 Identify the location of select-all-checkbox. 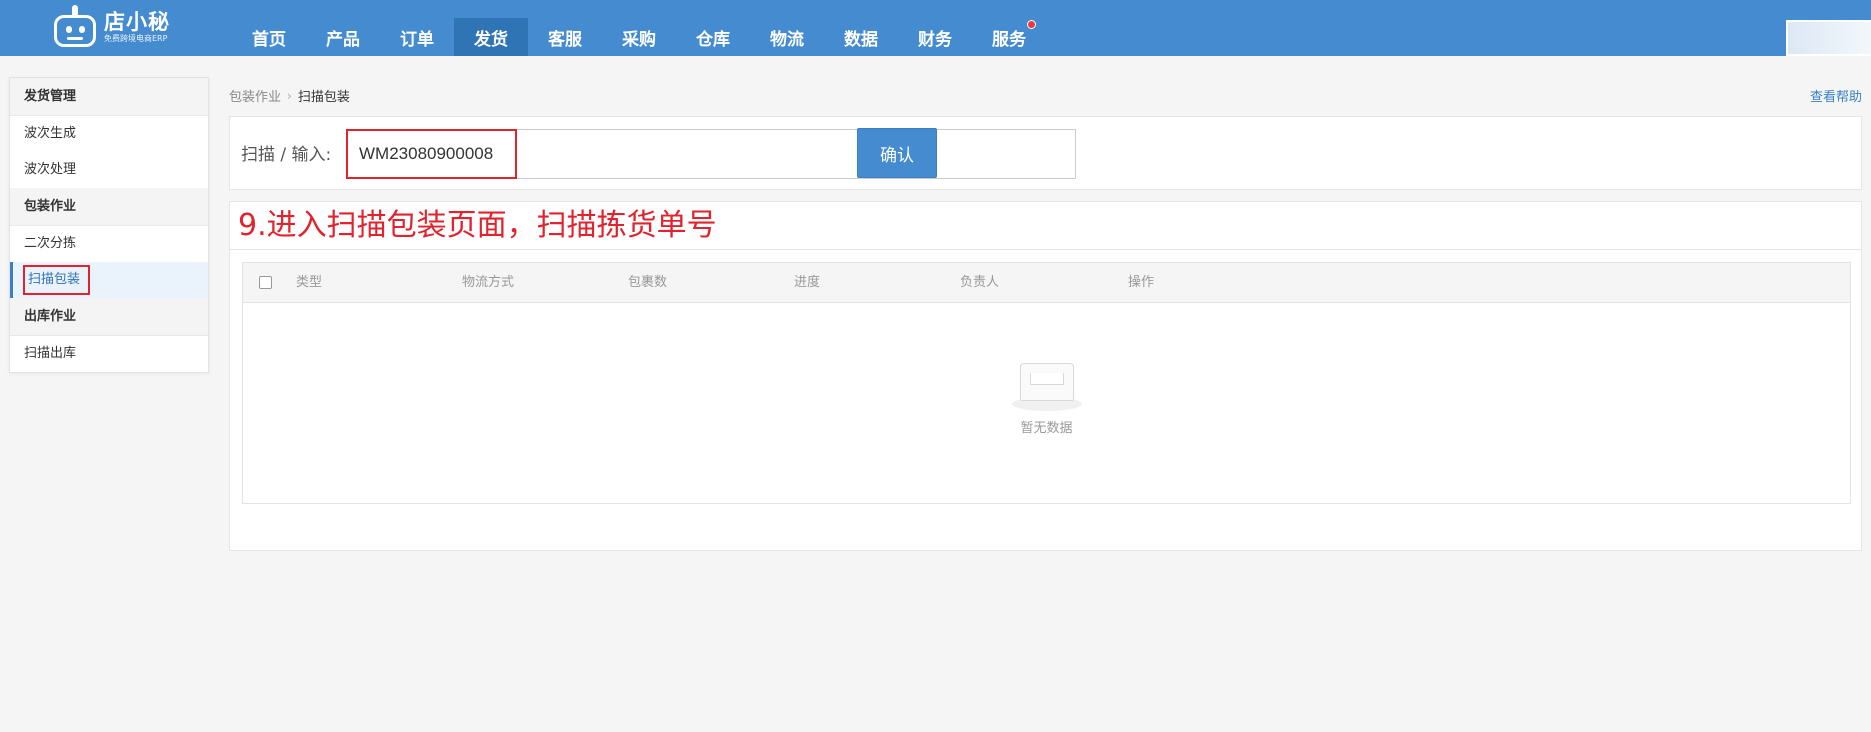
(265, 282).